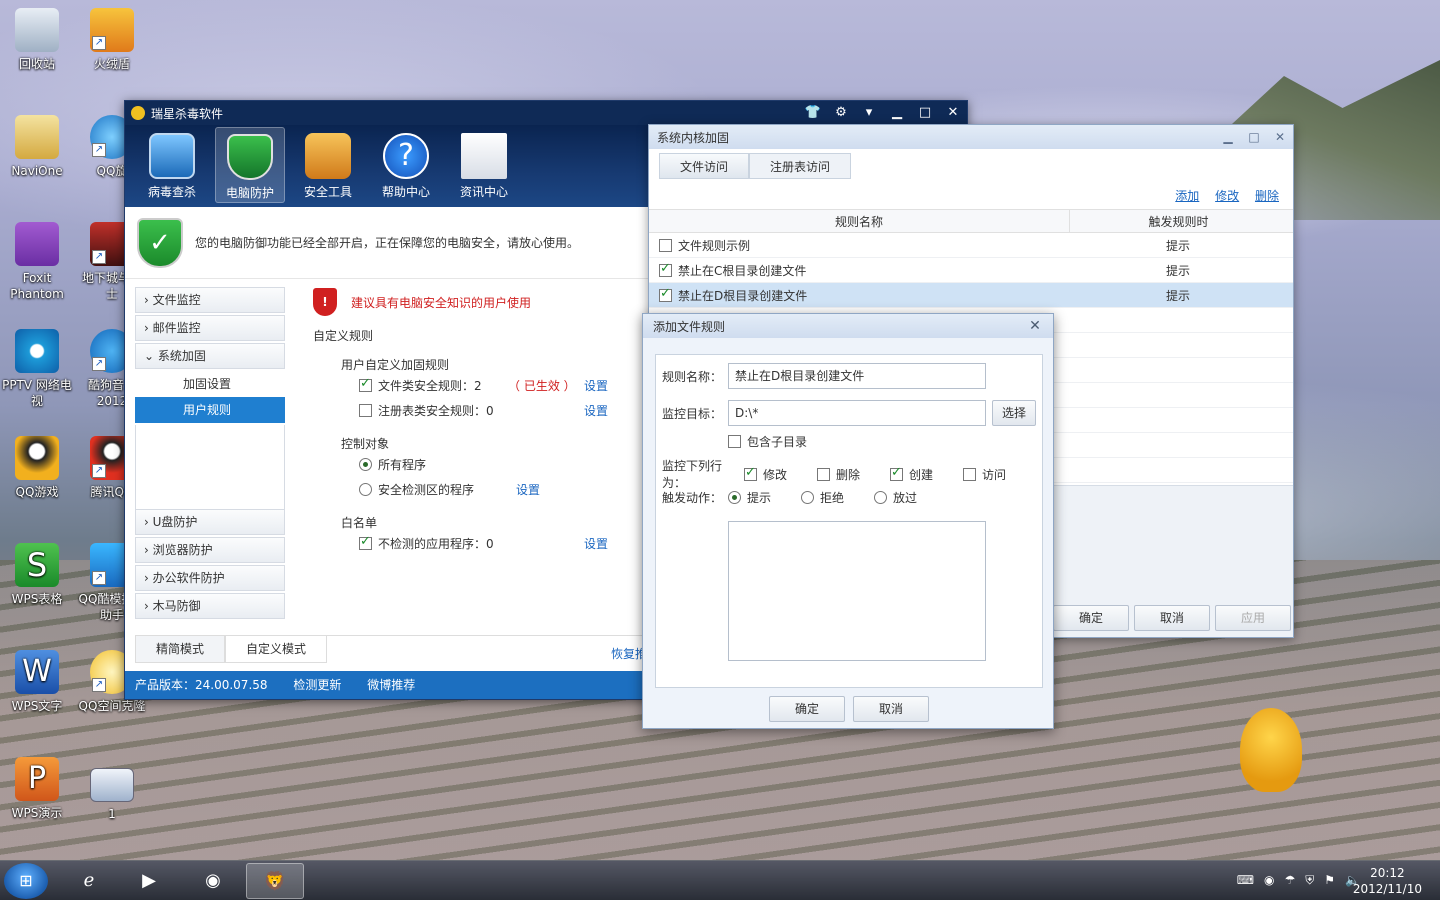 The height and width of the screenshot is (900, 1440). Describe the element at coordinates (1014, 413) in the screenshot. I see `select-button: 选择` at that location.